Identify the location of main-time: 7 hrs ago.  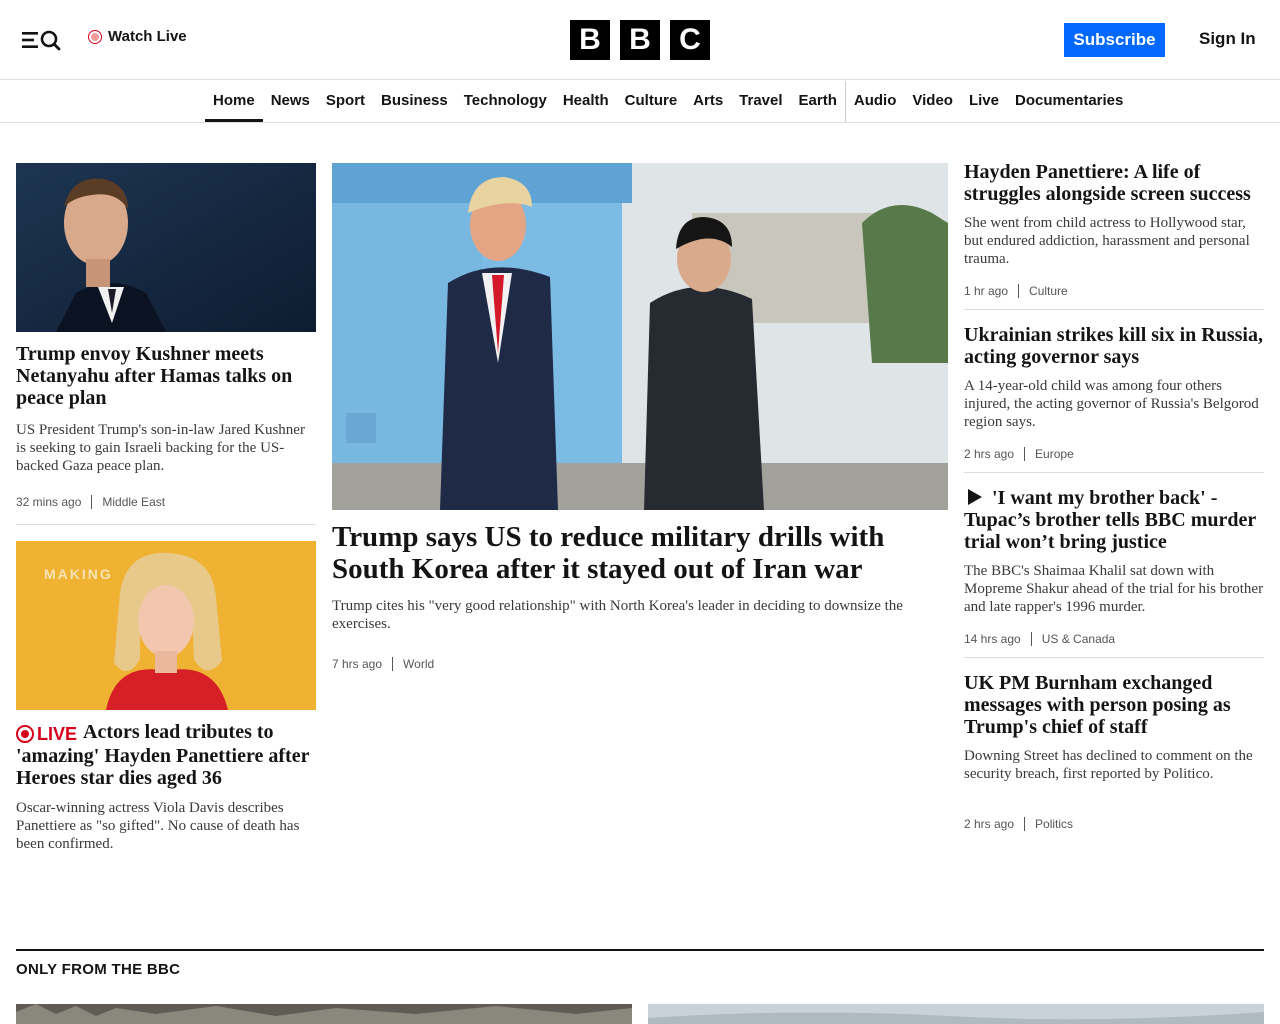
(357, 664).